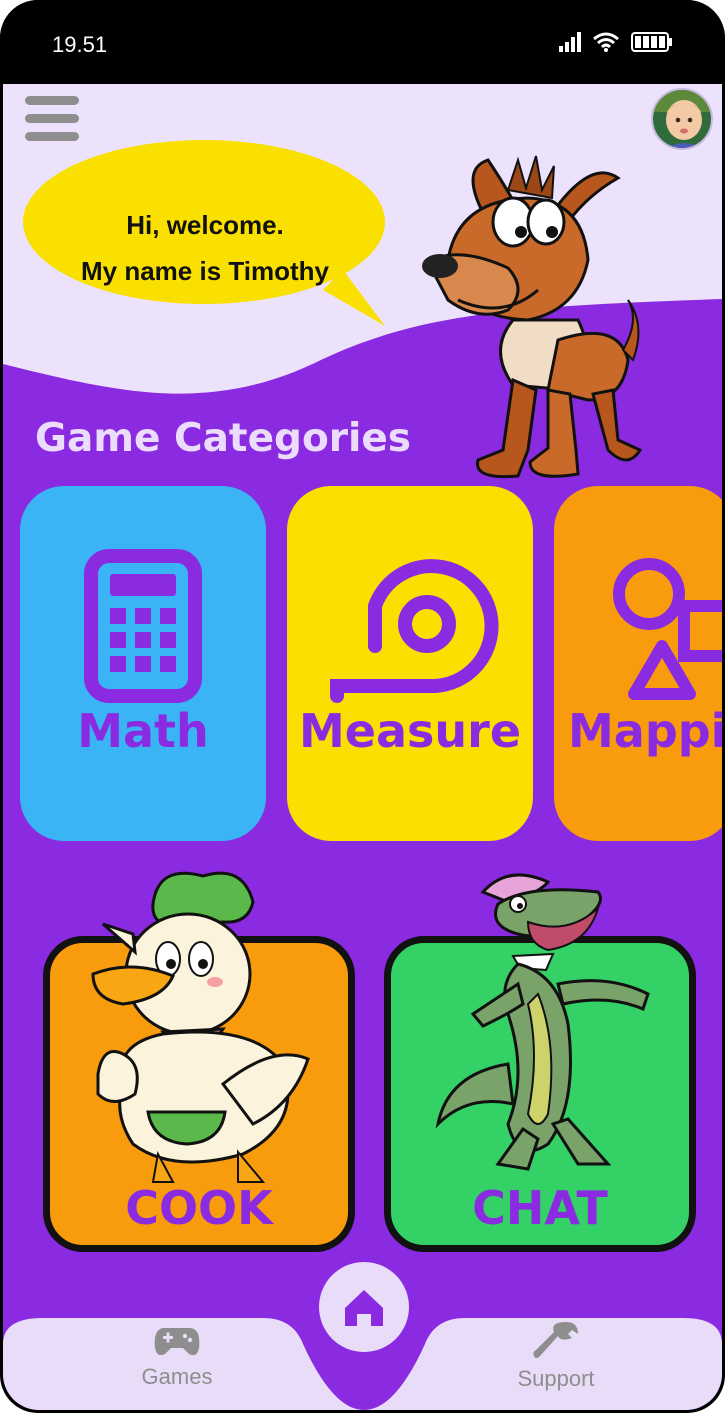 The height and width of the screenshot is (1413, 725). Describe the element at coordinates (177, 1357) in the screenshot. I see `nav-games: Games` at that location.